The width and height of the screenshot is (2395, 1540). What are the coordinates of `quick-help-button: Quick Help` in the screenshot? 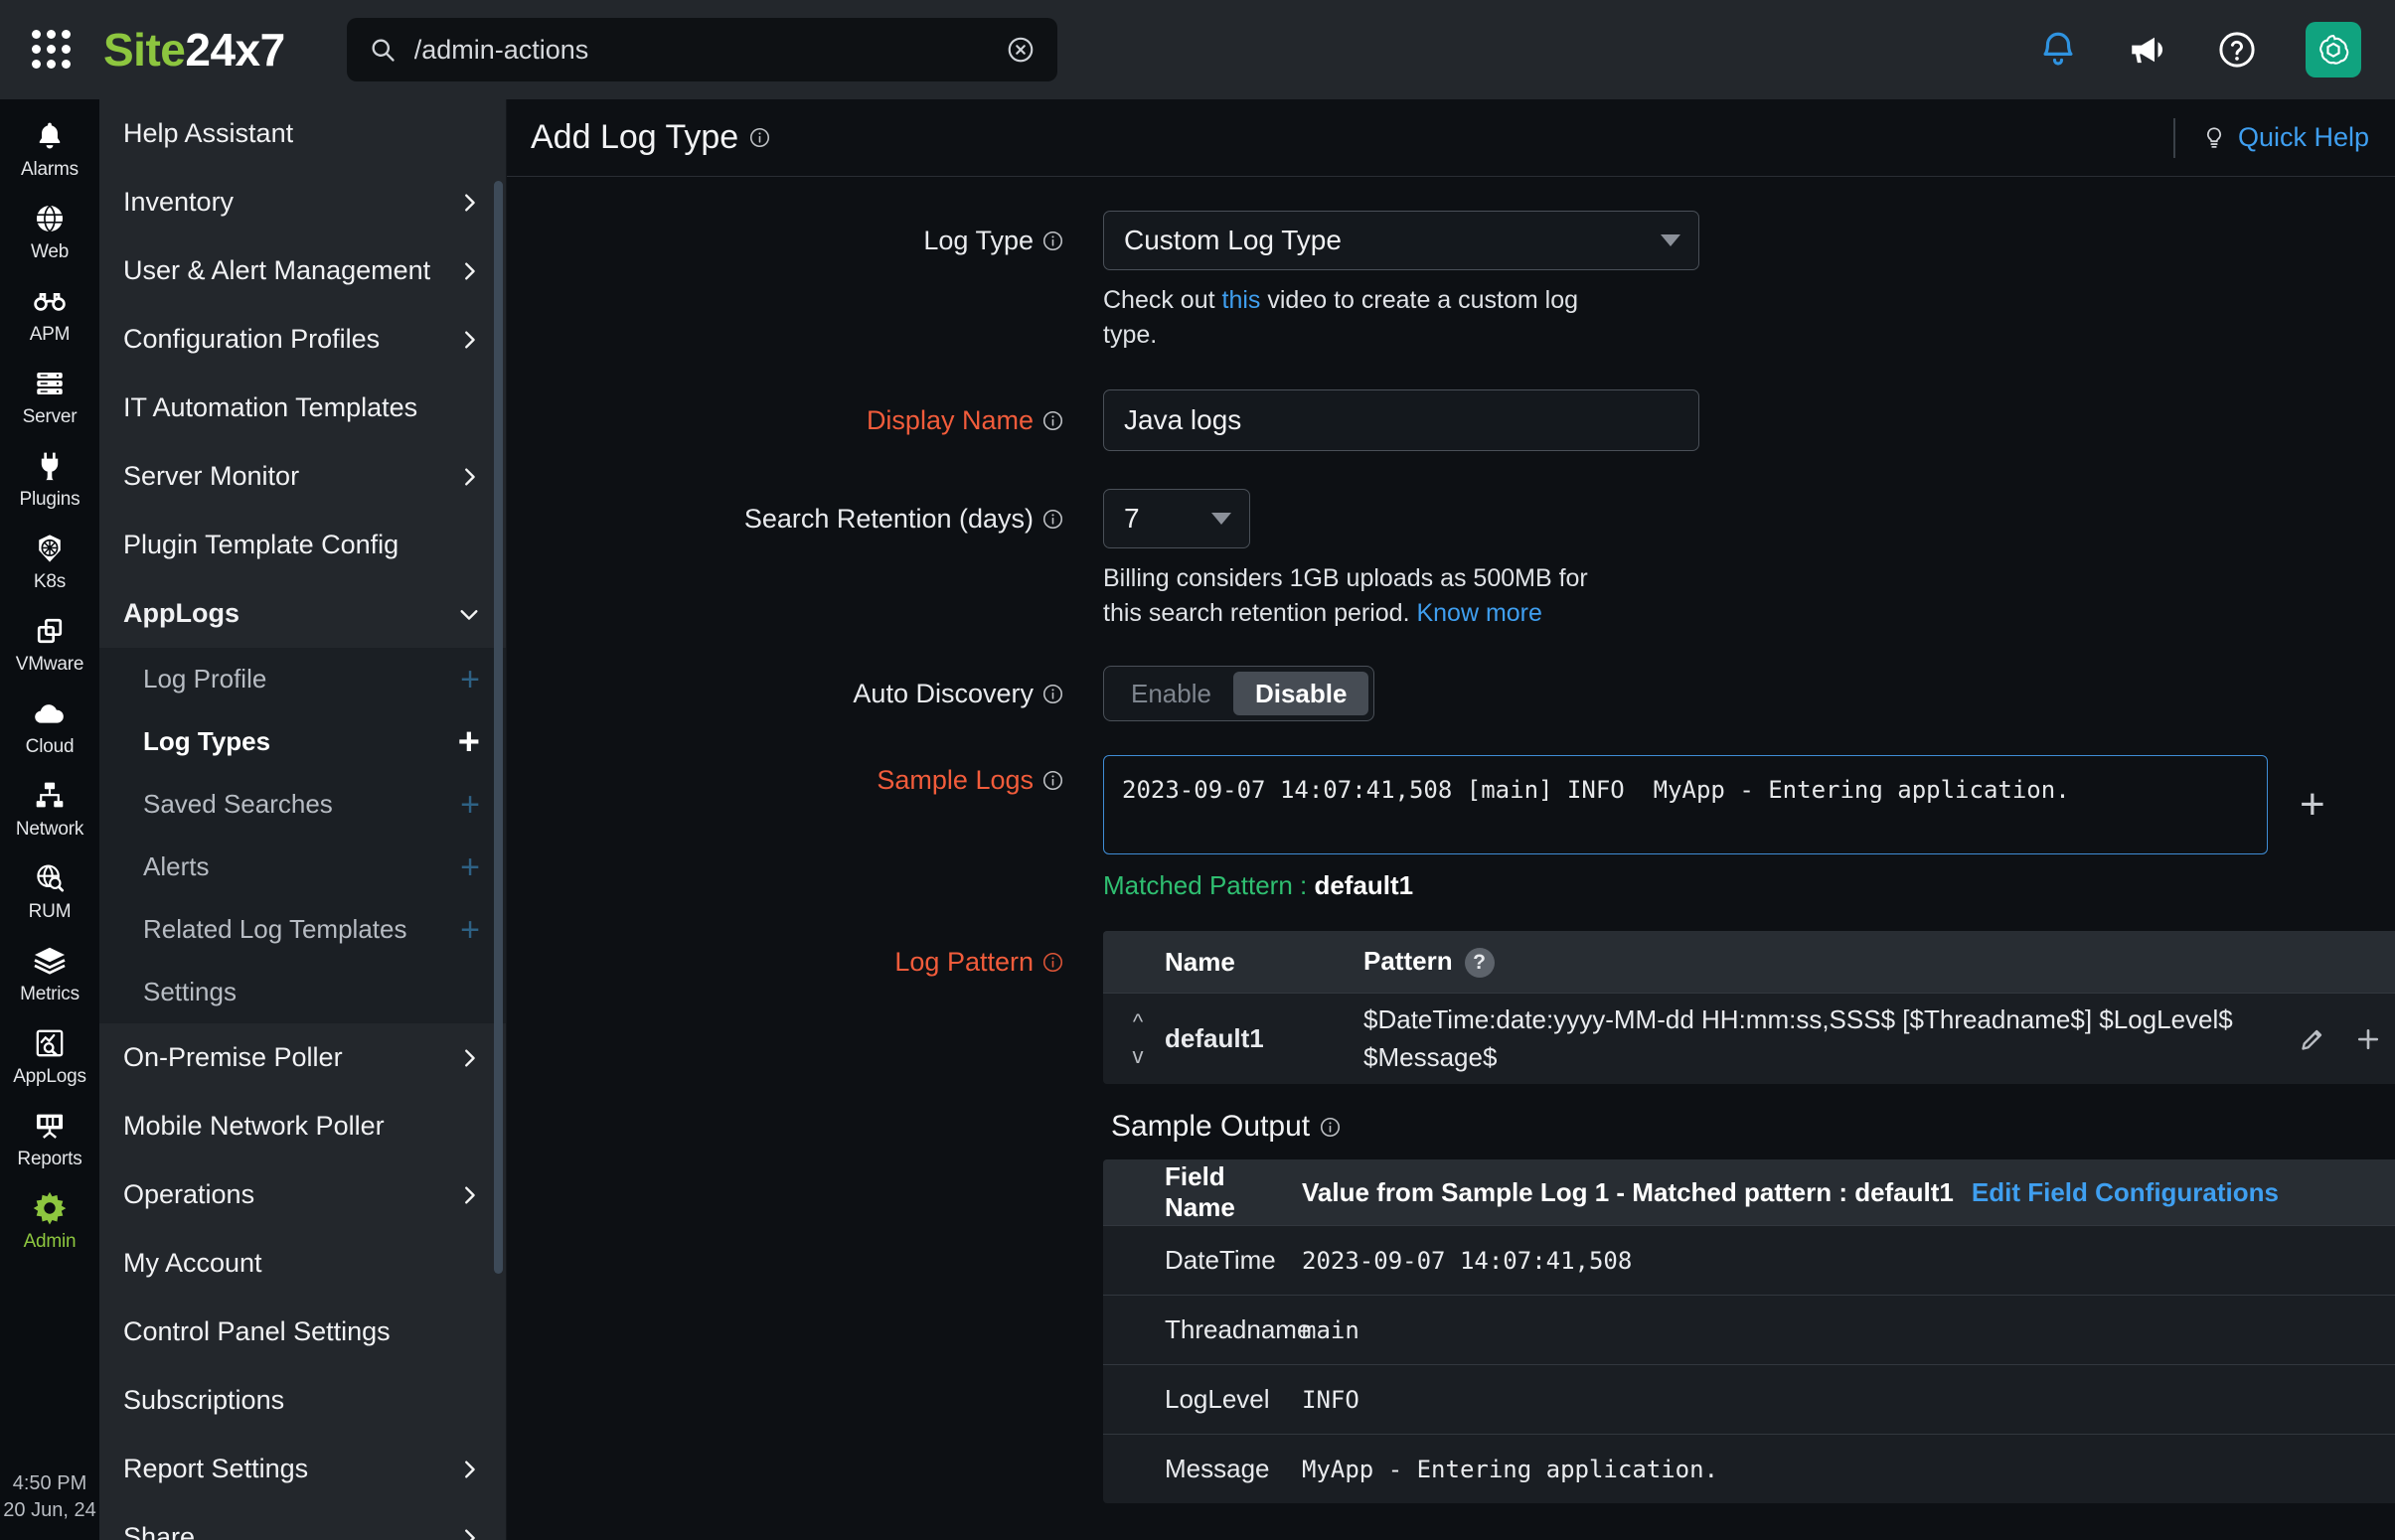 It's located at (2285, 137).